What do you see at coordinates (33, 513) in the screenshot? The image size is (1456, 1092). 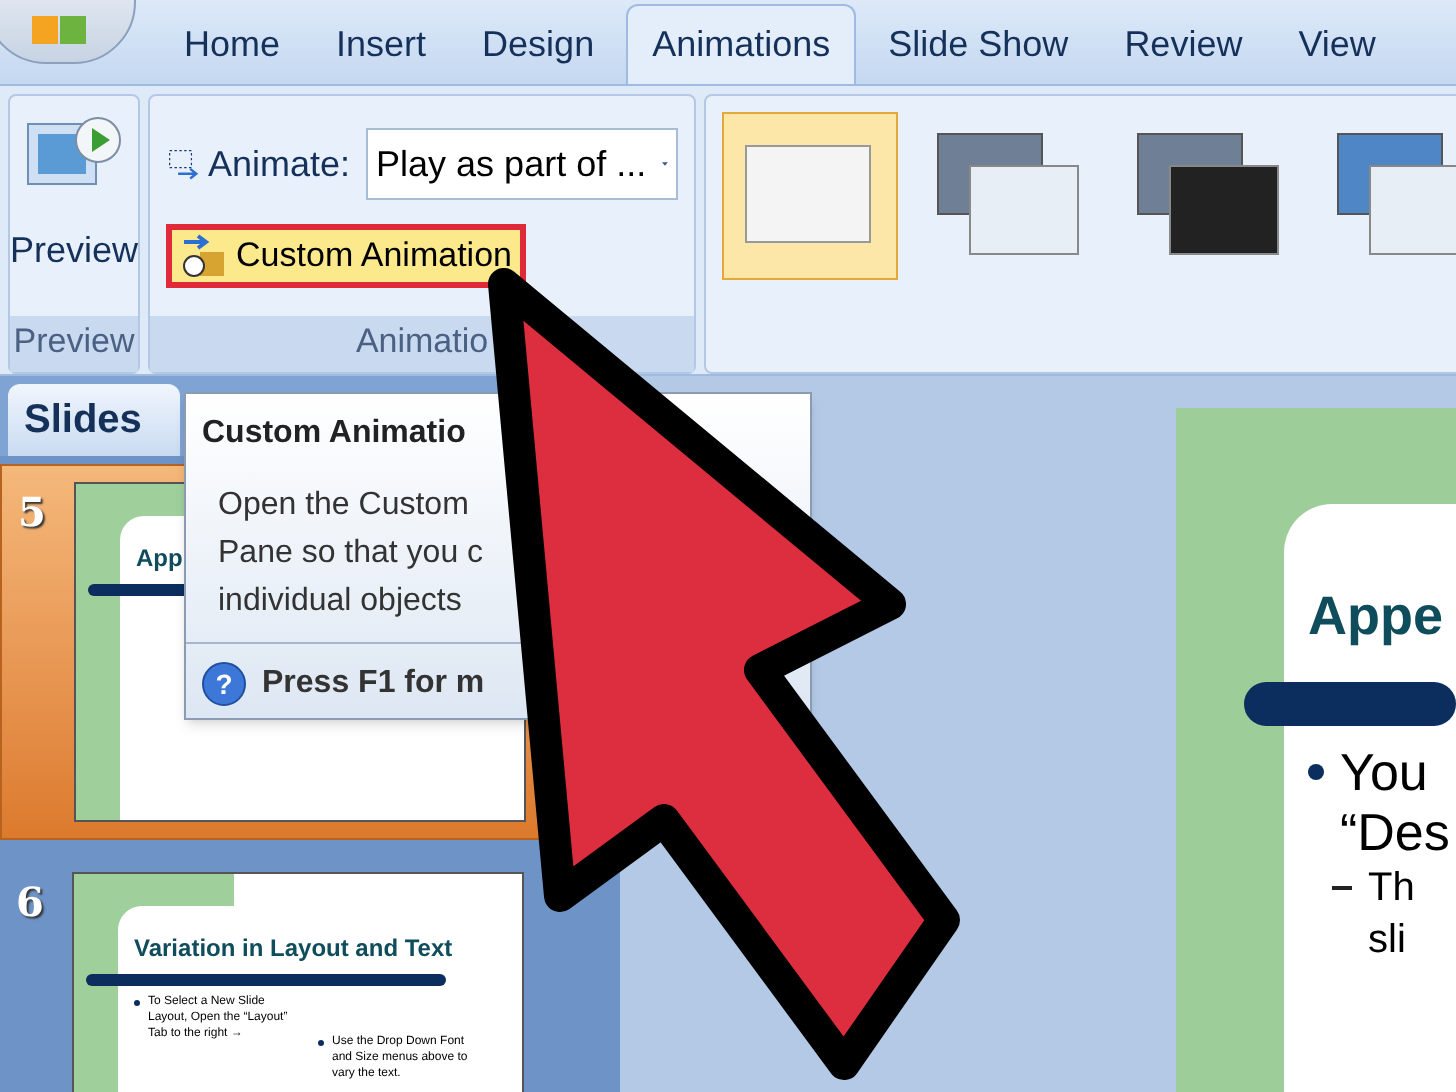 I see `slide-number: 5` at bounding box center [33, 513].